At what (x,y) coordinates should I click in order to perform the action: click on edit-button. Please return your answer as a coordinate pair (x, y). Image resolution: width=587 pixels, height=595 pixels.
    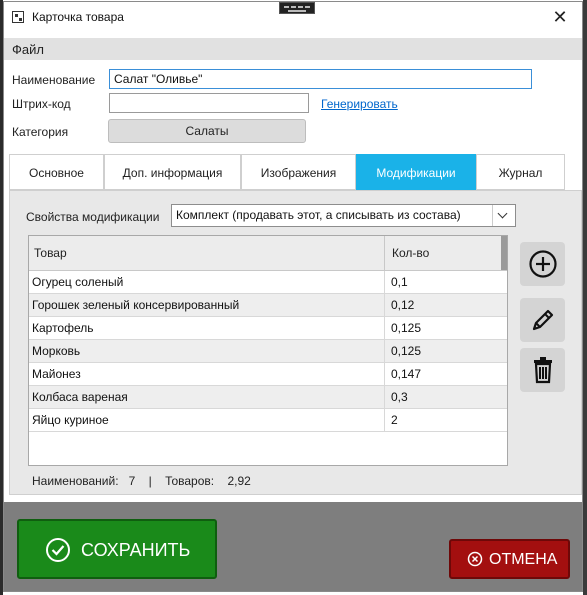
    Looking at the image, I should click on (542, 320).